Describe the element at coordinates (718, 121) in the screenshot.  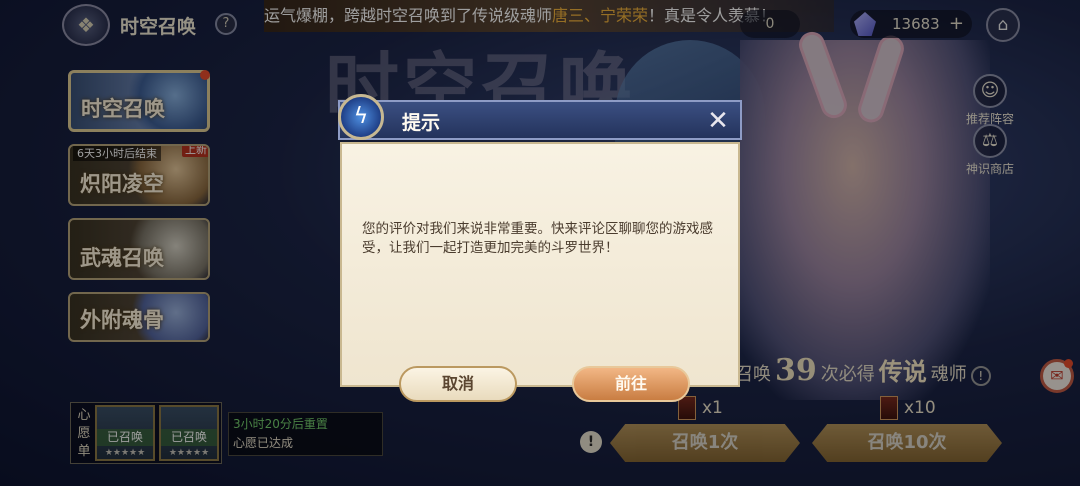
I see `close-icon: ✕` at that location.